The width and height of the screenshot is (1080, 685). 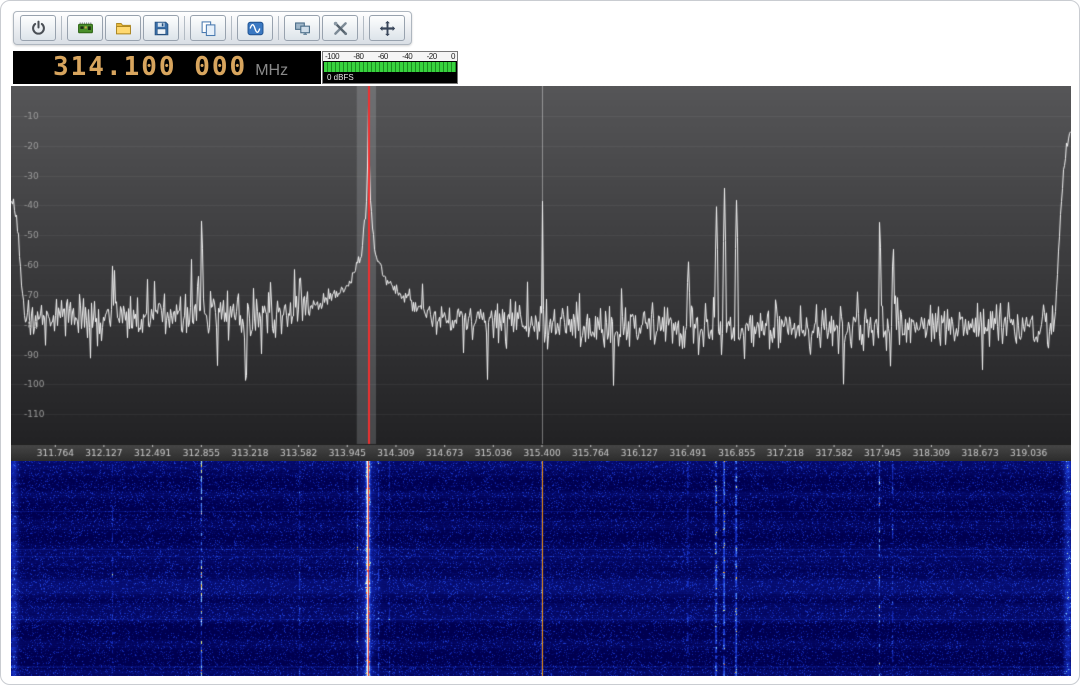 I want to click on dual-monitors-icon, so click(x=302, y=28).